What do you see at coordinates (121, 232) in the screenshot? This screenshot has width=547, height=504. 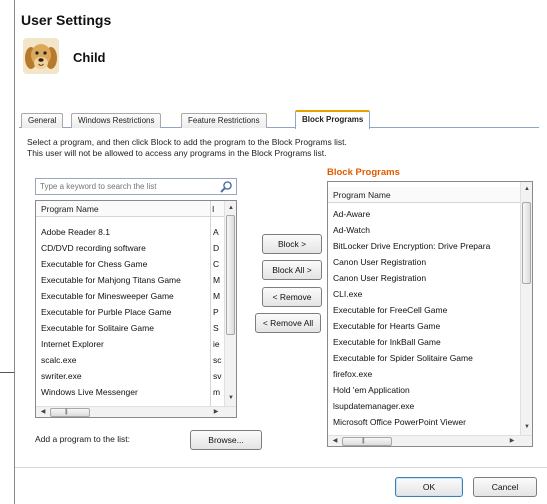 I see `list-item: Adobe Reader 8.1` at bounding box center [121, 232].